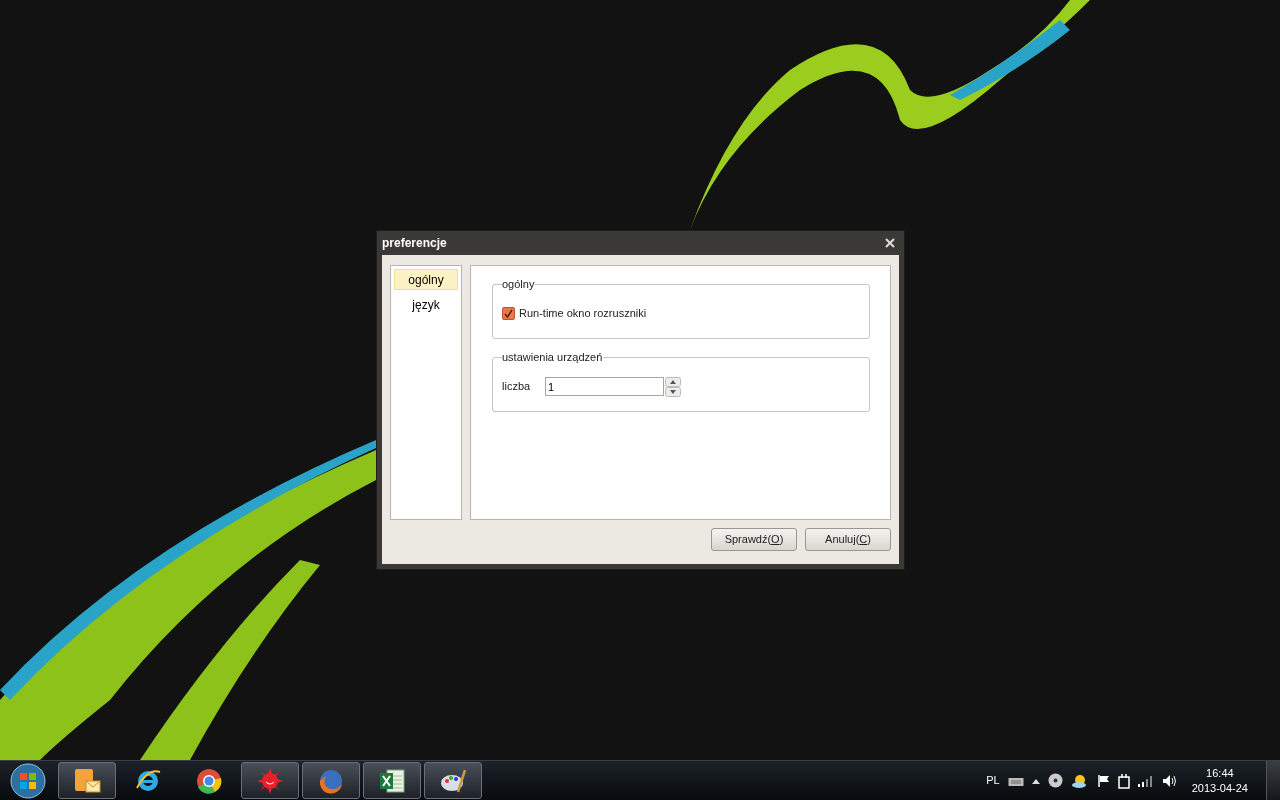  I want to click on signal-bars-icon, so click(1145, 780).